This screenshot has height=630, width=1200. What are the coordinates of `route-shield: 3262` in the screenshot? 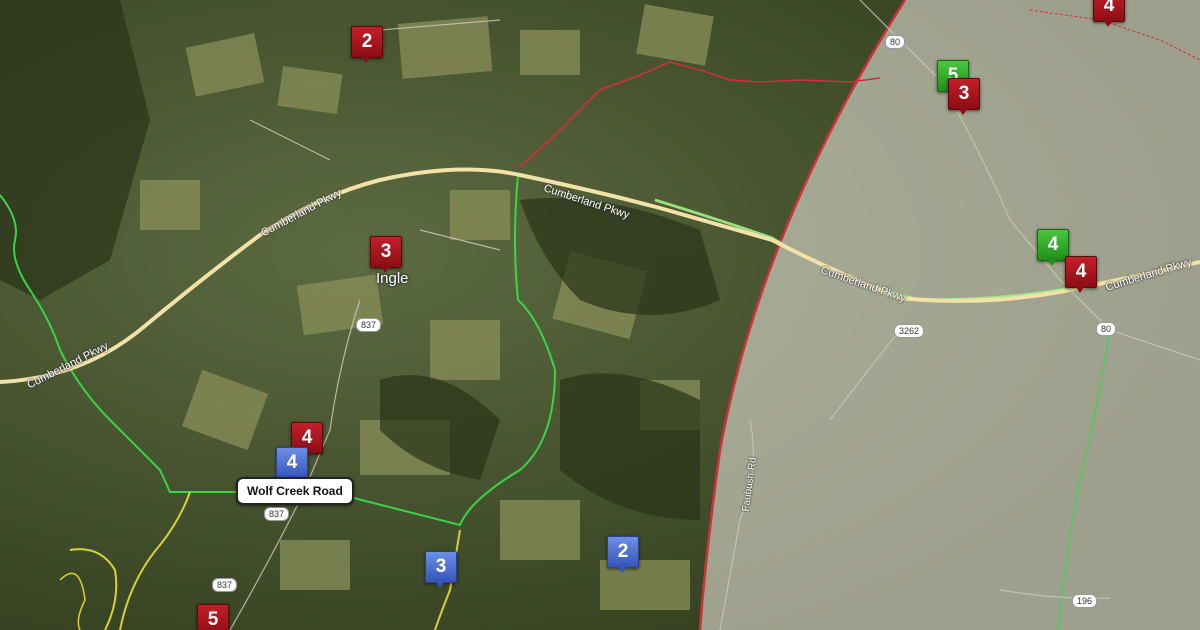 It's located at (909, 331).